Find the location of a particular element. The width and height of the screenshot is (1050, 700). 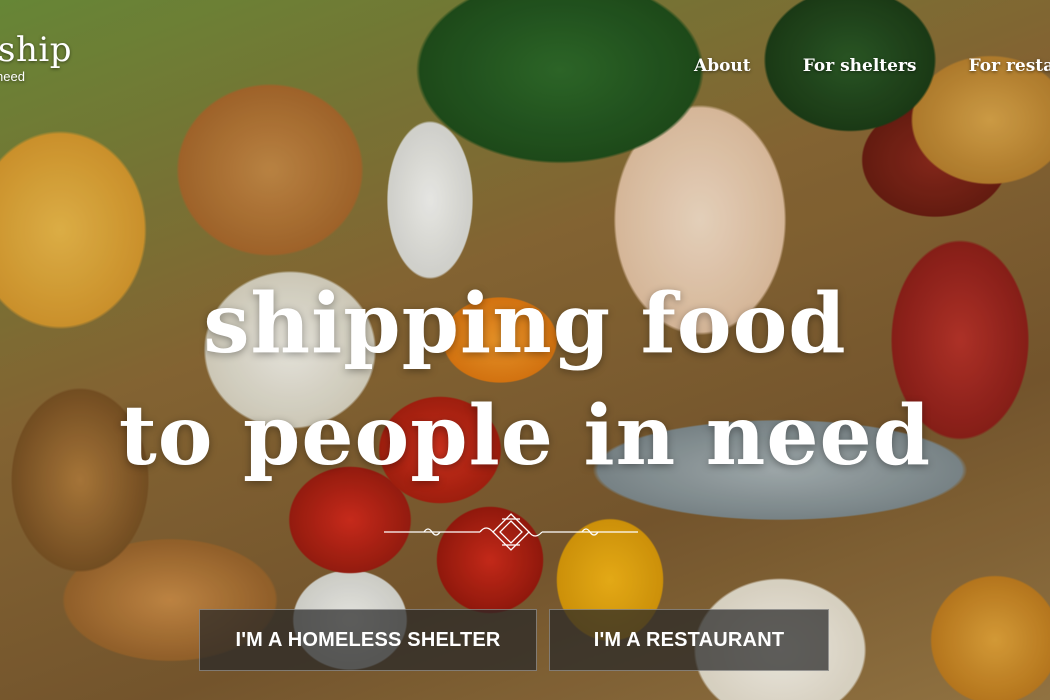

logo-wordmark: ship is located at coordinates (36, 50).